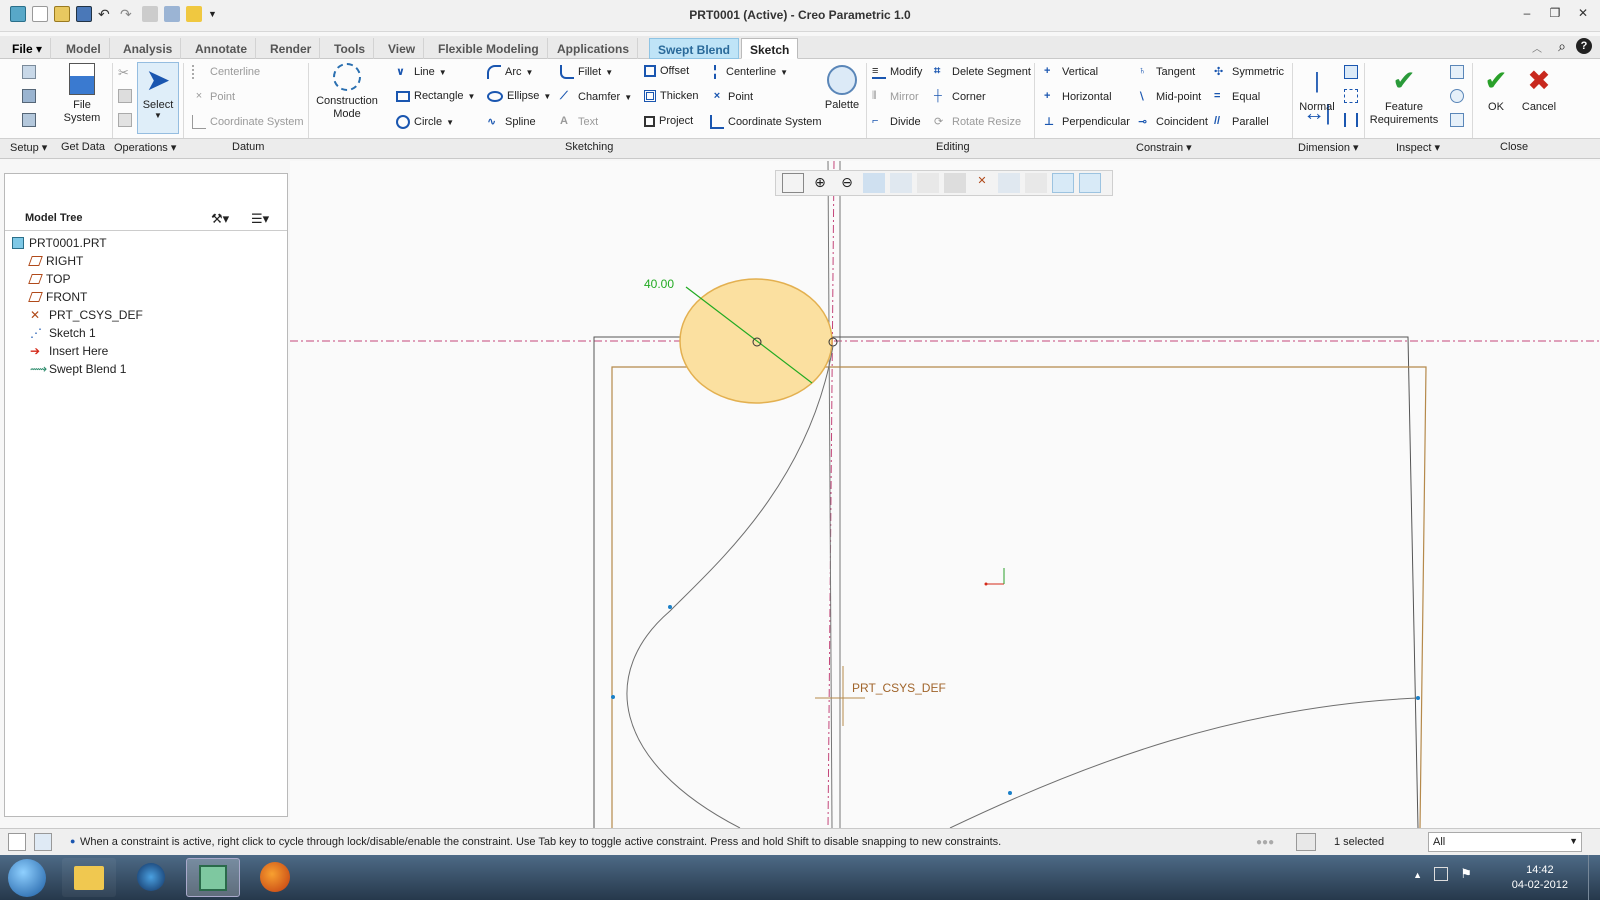 This screenshot has height=900, width=1600. Describe the element at coordinates (1594, 877) in the screenshot. I see `show-desktop-button` at that location.